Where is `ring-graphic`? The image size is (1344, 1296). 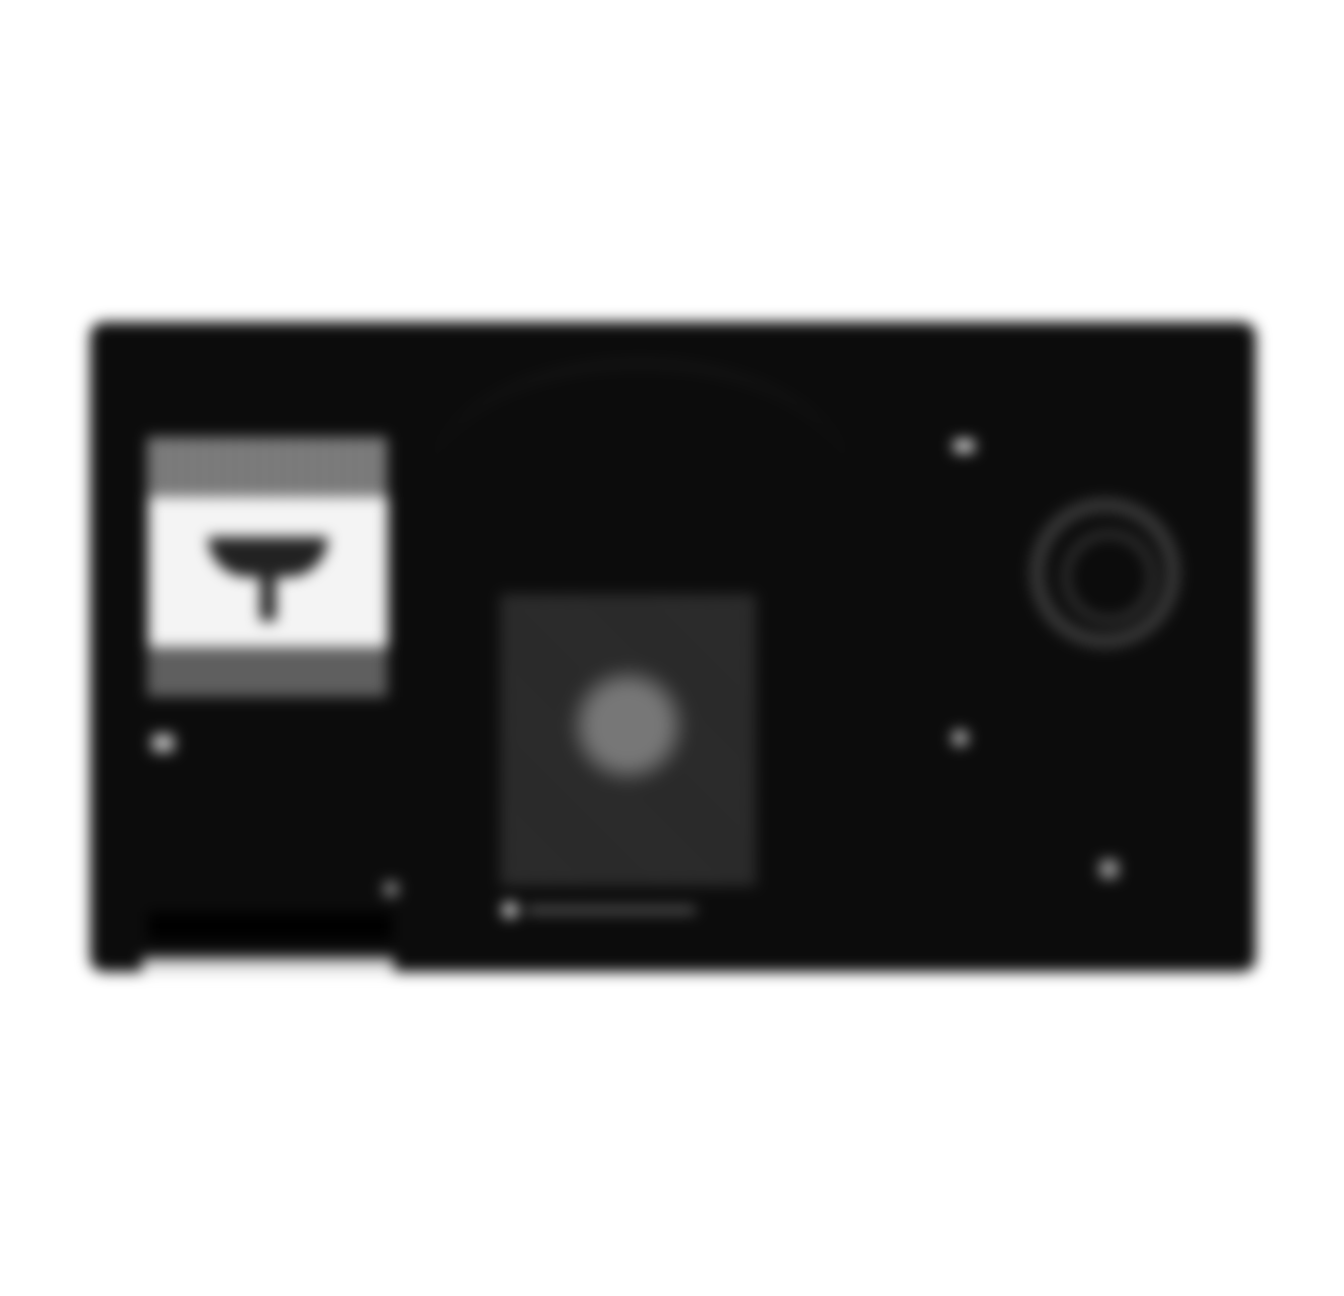 ring-graphic is located at coordinates (1105, 573).